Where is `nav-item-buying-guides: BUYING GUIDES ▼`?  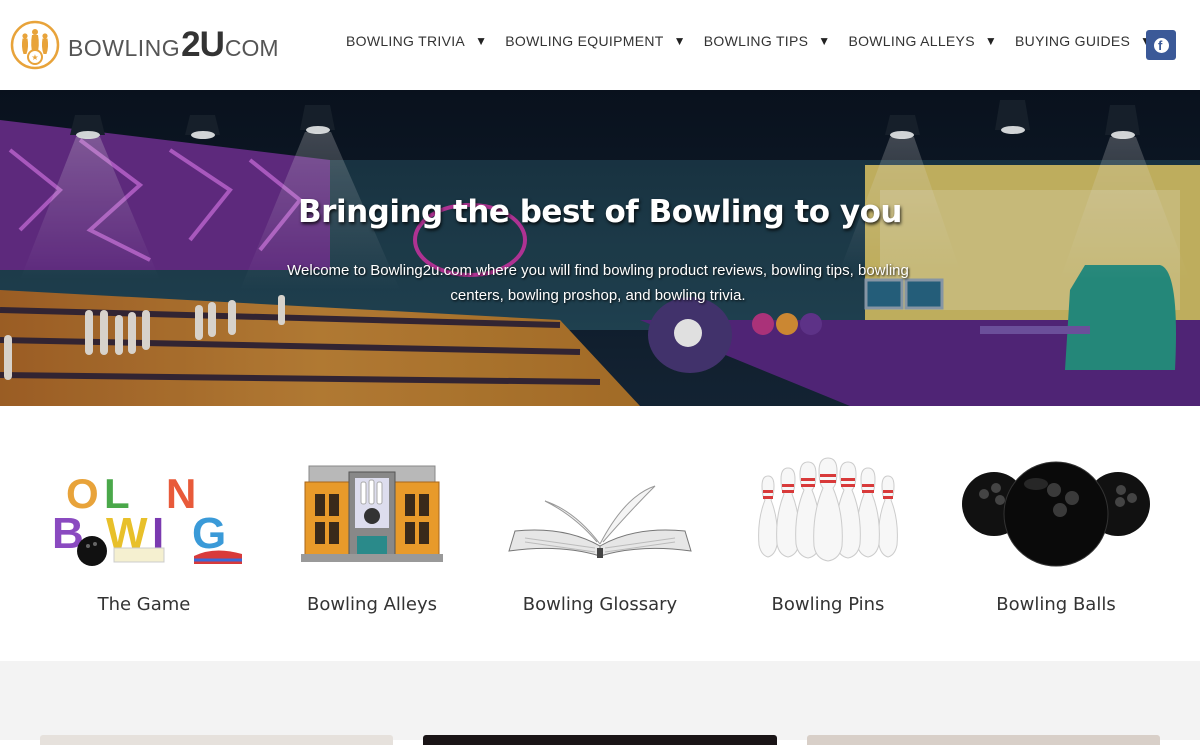 nav-item-buying-guides: BUYING GUIDES ▼ is located at coordinates (1083, 41).